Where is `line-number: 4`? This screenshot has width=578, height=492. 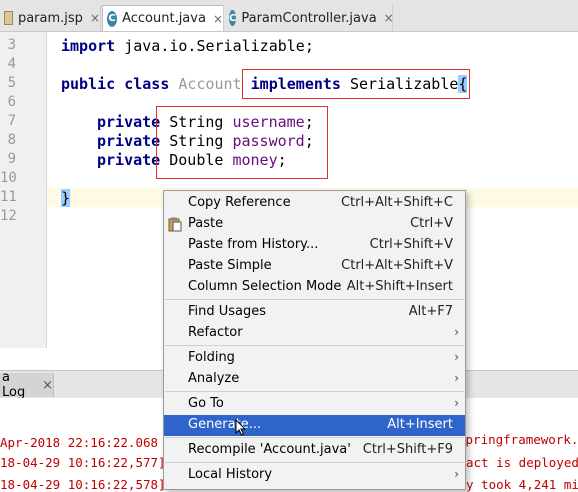
line-number: 4 is located at coordinates (11, 64).